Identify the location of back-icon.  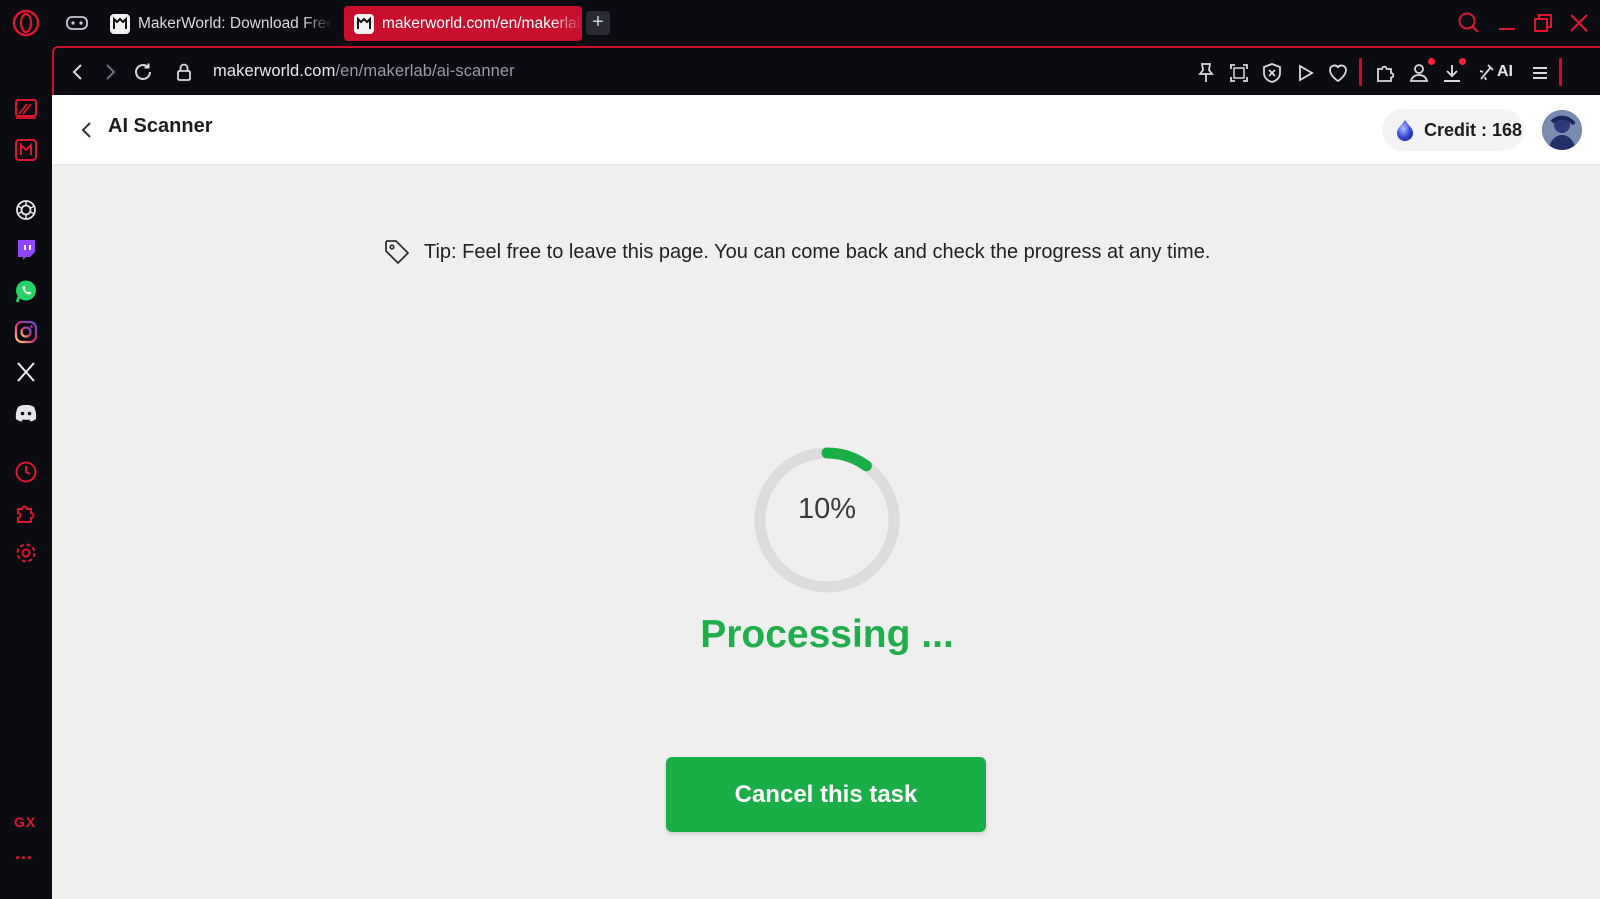
(78, 72).